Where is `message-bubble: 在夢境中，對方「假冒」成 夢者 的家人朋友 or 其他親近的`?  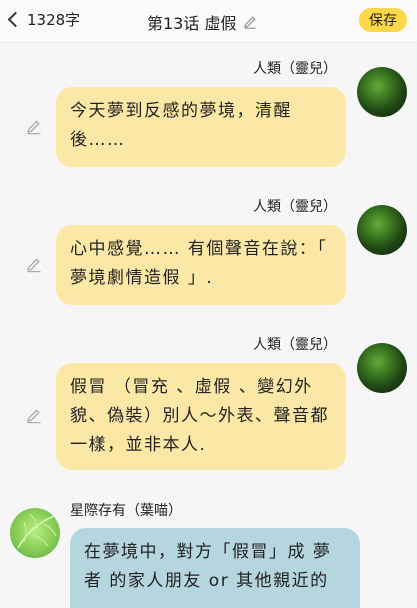
message-bubble: 在夢境中，對方「假冒」成 夢者 的家人朋友 or 其他親近的 is located at coordinates (215, 568).